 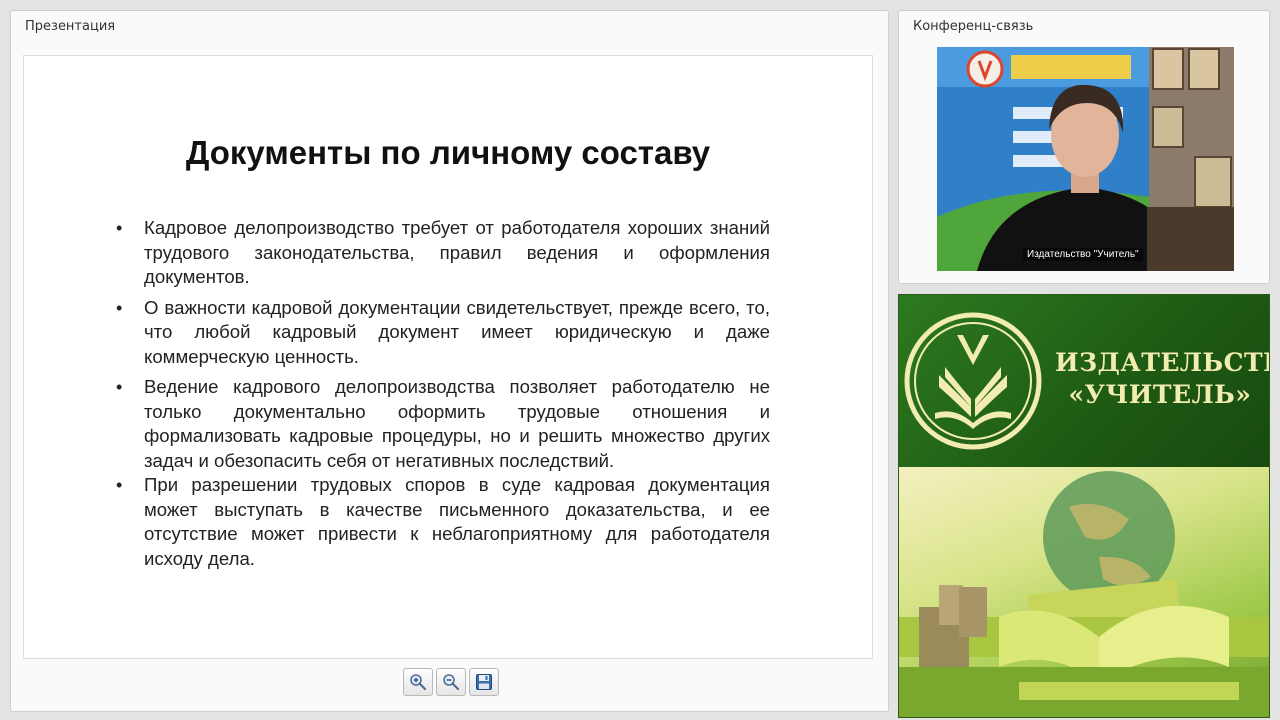 What do you see at coordinates (1162, 362) in the screenshot?
I see `publisher-name-line1: ИЗДАТЕЛЬСТВО` at bounding box center [1162, 362].